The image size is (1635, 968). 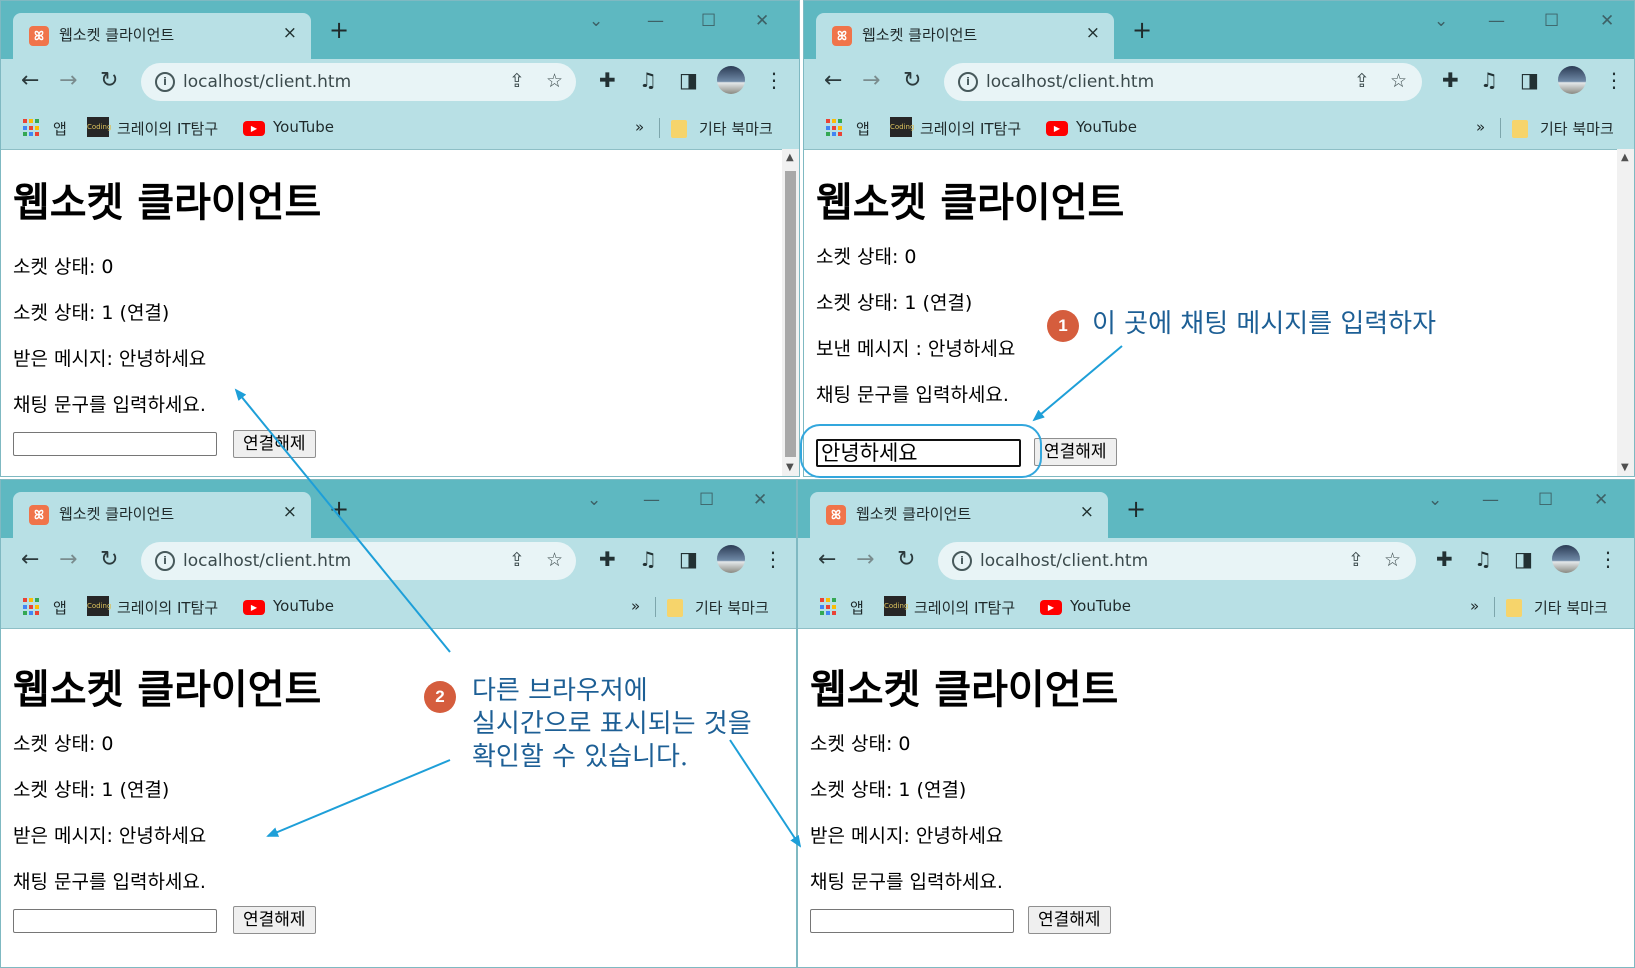 I want to click on scrollbar-thumb, so click(x=790, y=314).